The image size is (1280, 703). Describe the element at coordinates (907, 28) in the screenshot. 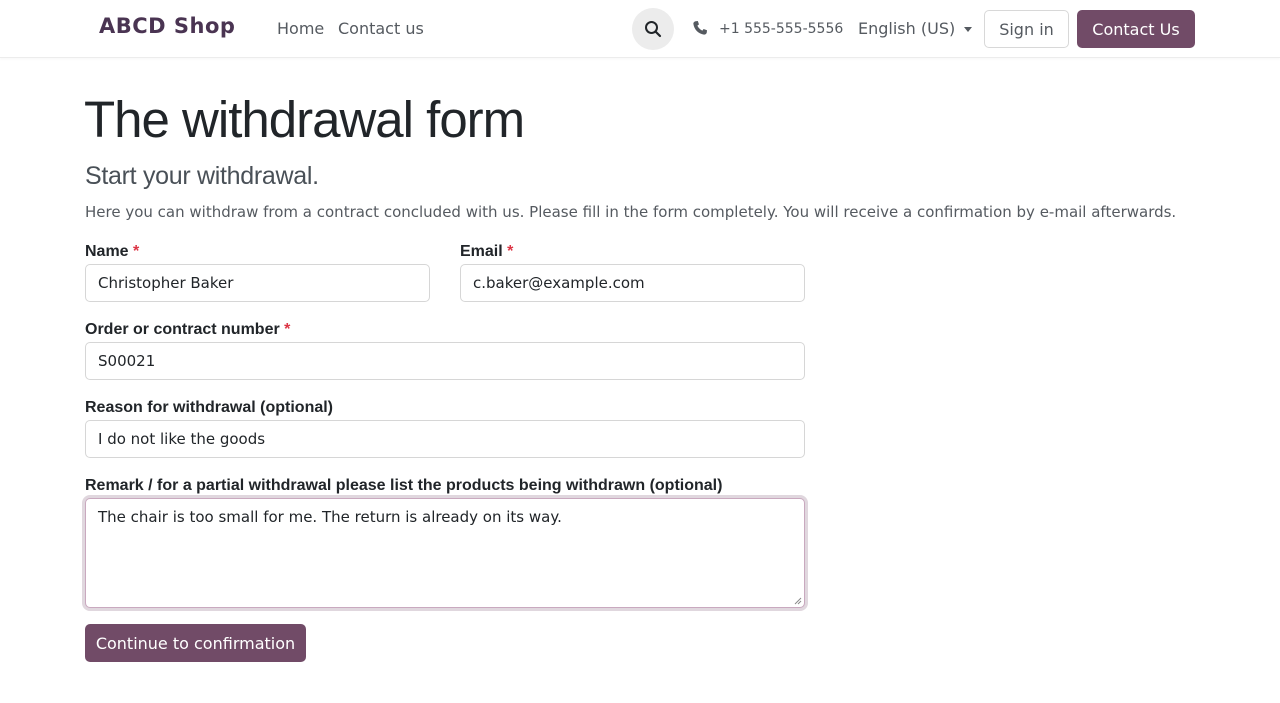

I see `language-label: English (US)` at that location.